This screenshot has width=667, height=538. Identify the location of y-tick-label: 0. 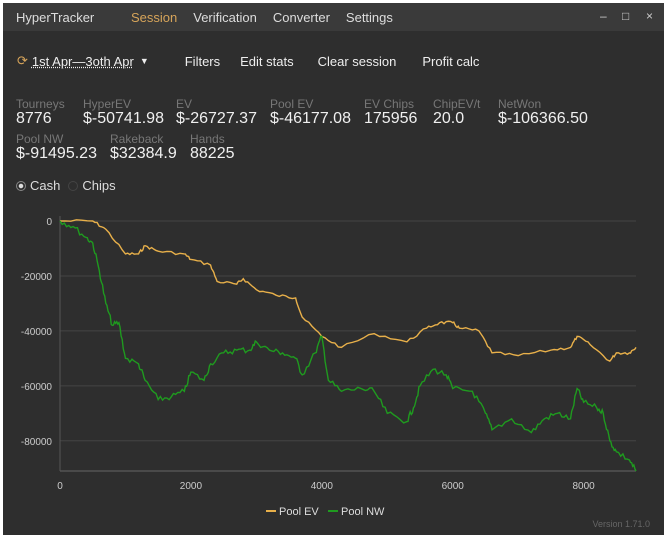
(49, 222).